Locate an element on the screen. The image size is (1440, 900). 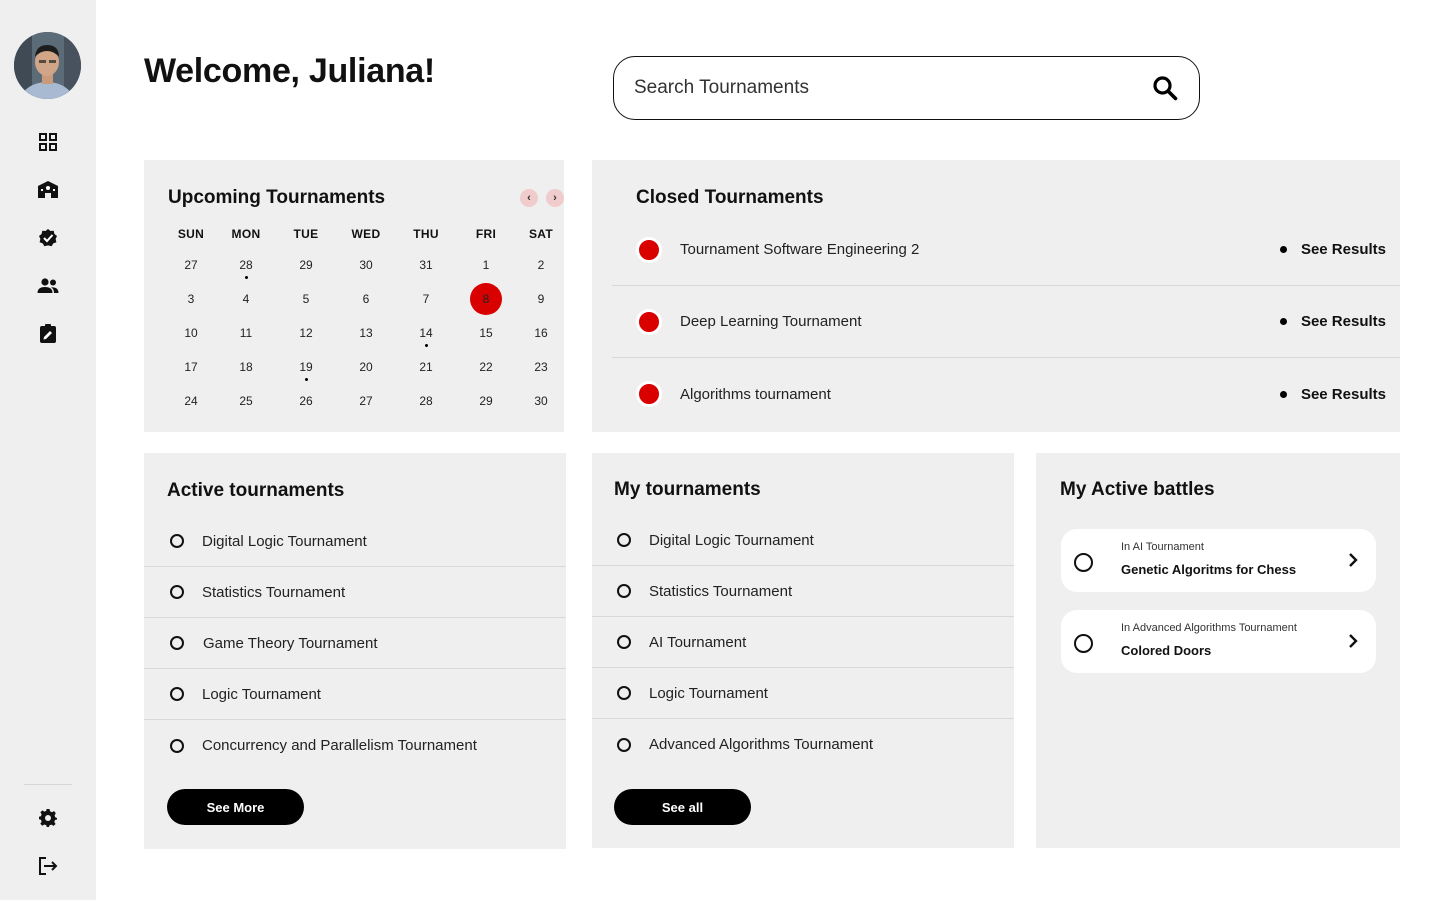
calendar-day: 2 is located at coordinates (541, 265).